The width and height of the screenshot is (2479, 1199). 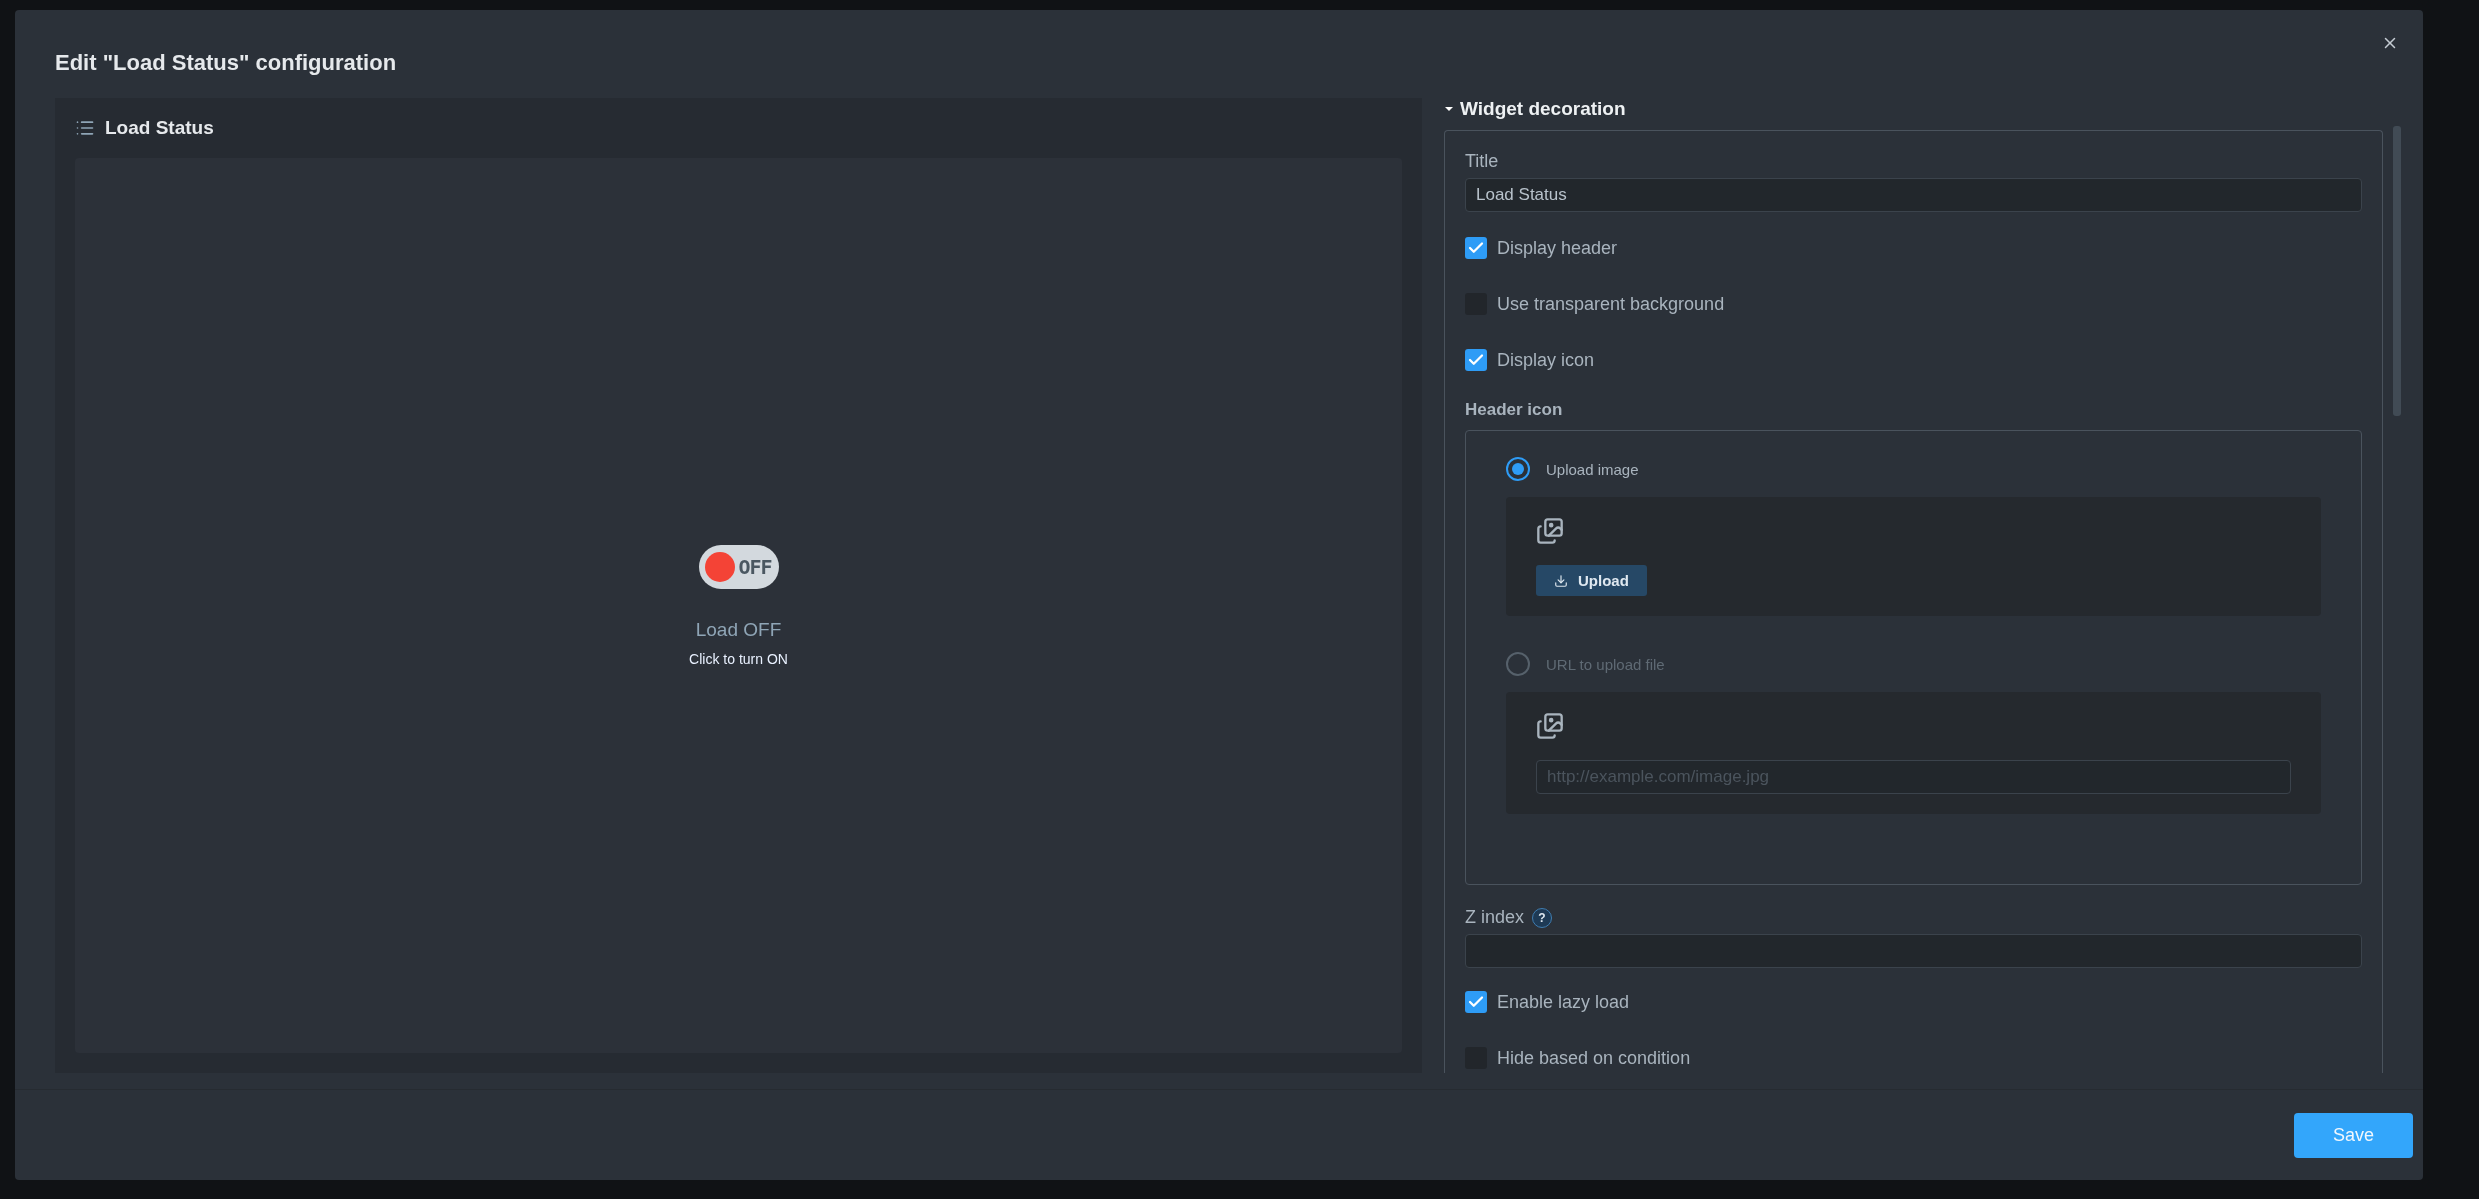 What do you see at coordinates (1542, 917) in the screenshot?
I see `help-icon: ?` at bounding box center [1542, 917].